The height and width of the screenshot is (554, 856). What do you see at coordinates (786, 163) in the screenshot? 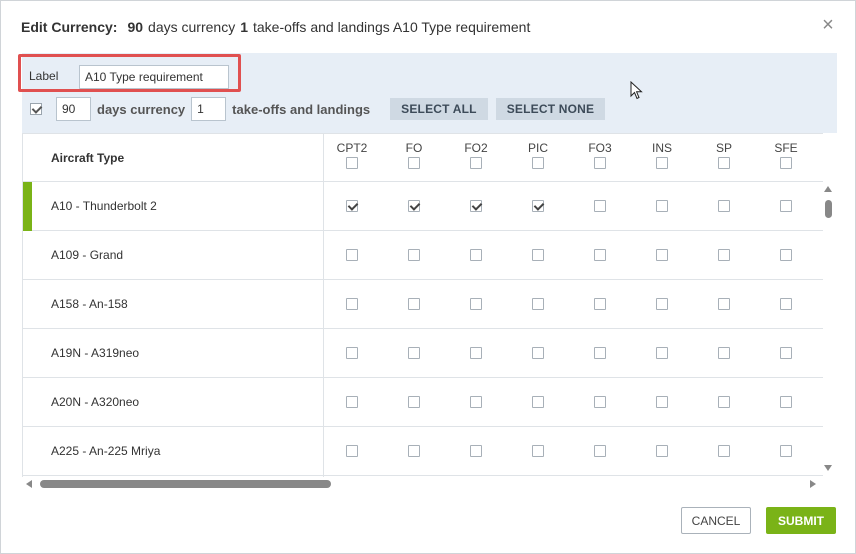
I see `column-checkbox-sfe` at bounding box center [786, 163].